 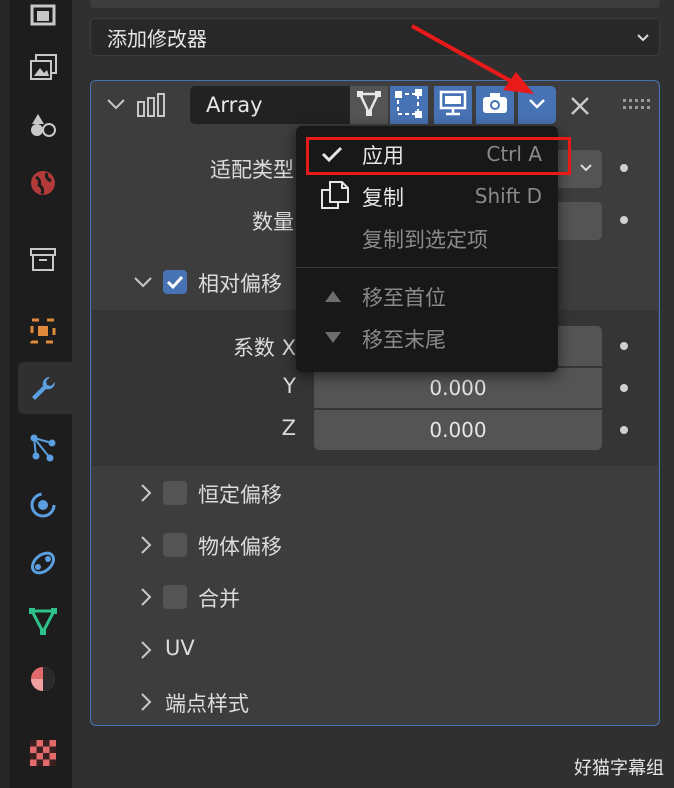 I want to click on material-icon, so click(x=43, y=679).